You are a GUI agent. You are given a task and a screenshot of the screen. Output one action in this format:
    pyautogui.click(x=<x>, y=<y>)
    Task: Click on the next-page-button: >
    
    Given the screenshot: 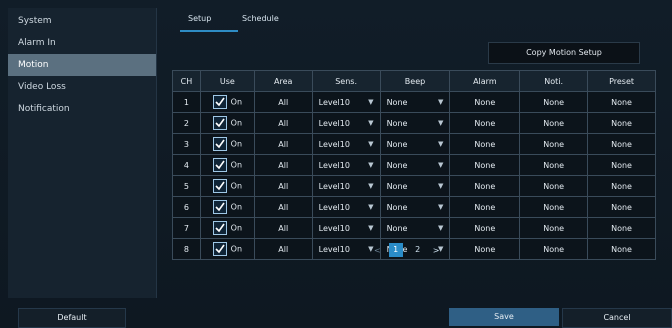 What is the action you would take?
    pyautogui.click(x=436, y=250)
    